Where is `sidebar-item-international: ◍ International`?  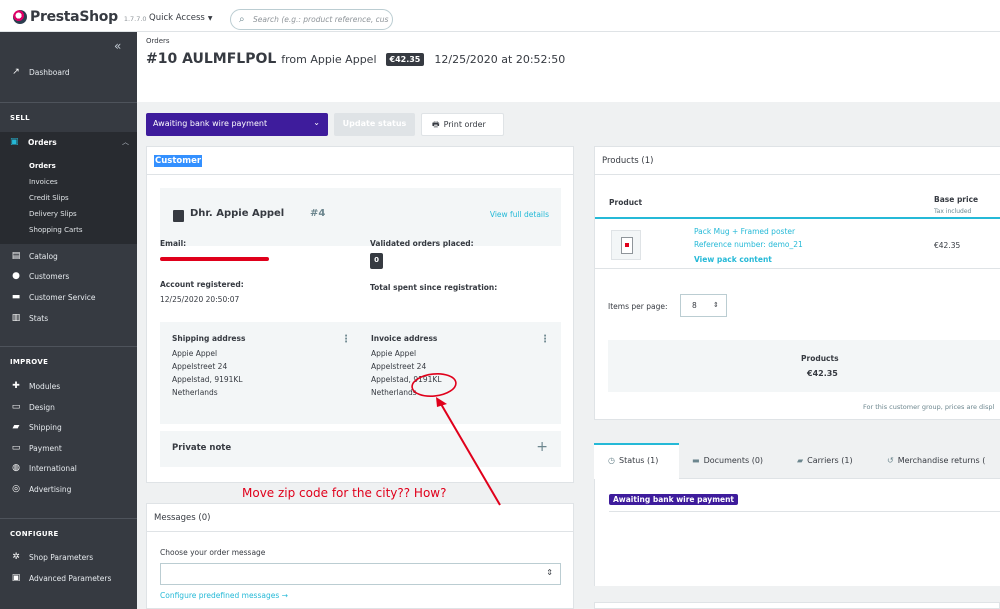
sidebar-item-international: ◍ International is located at coordinates (43, 468).